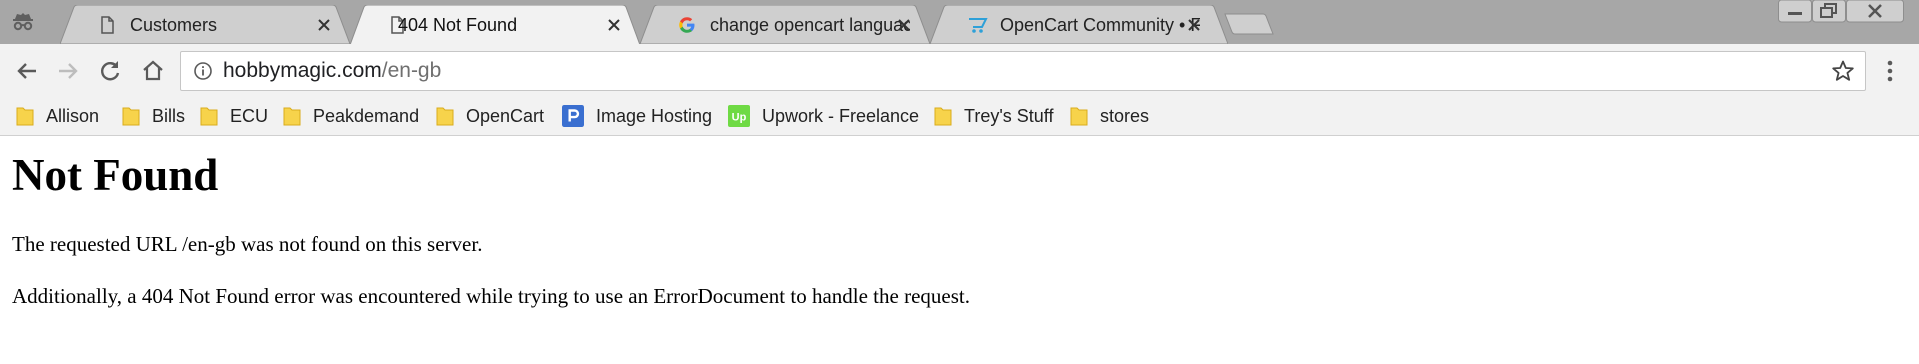 The image size is (1919, 364). What do you see at coordinates (110, 71) in the screenshot?
I see `reload-icon` at bounding box center [110, 71].